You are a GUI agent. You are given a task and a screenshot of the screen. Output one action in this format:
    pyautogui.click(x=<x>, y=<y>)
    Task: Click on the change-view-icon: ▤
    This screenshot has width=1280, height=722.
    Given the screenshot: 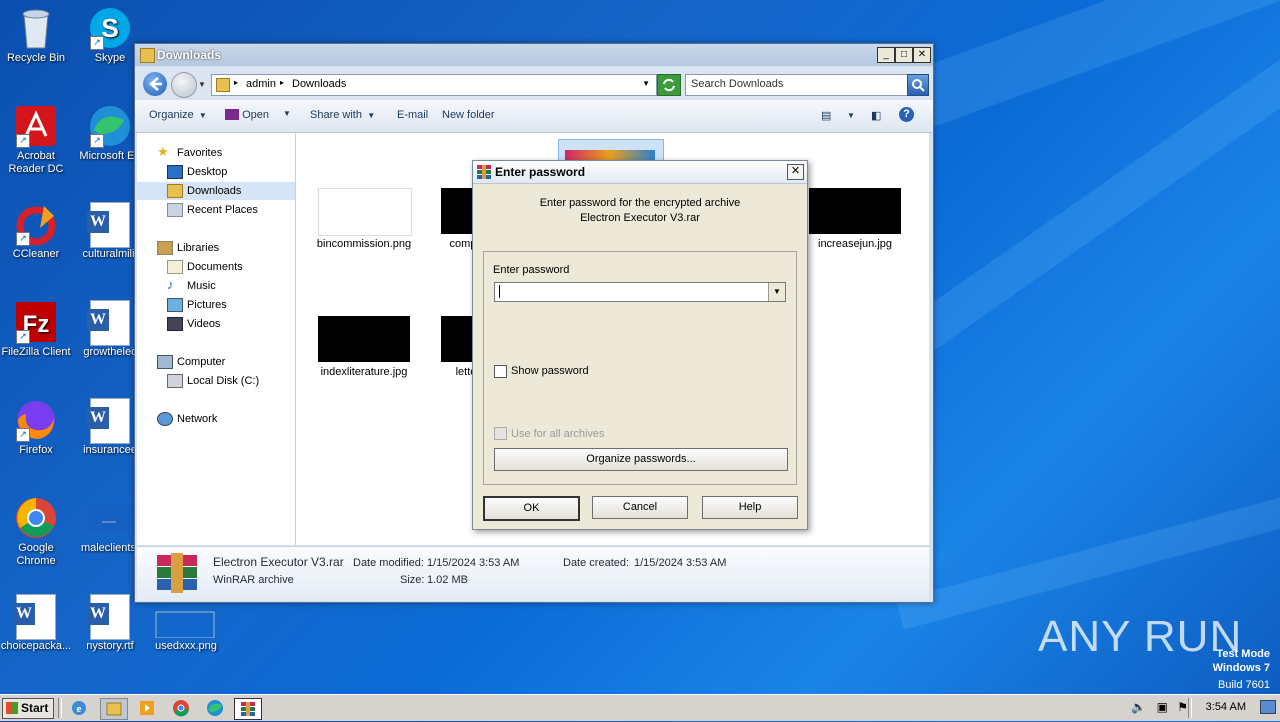 What is the action you would take?
    pyautogui.click(x=826, y=115)
    